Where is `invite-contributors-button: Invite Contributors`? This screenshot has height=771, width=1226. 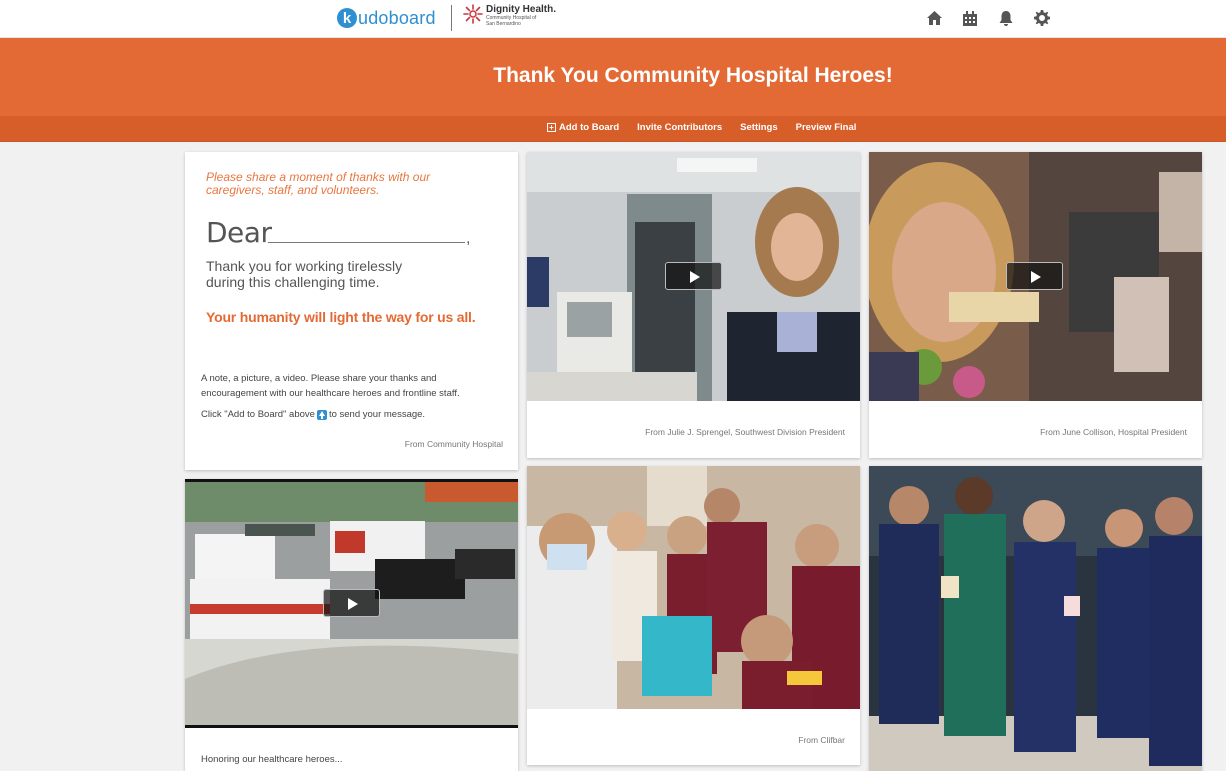
invite-contributors-button: Invite Contributors is located at coordinates (679, 127).